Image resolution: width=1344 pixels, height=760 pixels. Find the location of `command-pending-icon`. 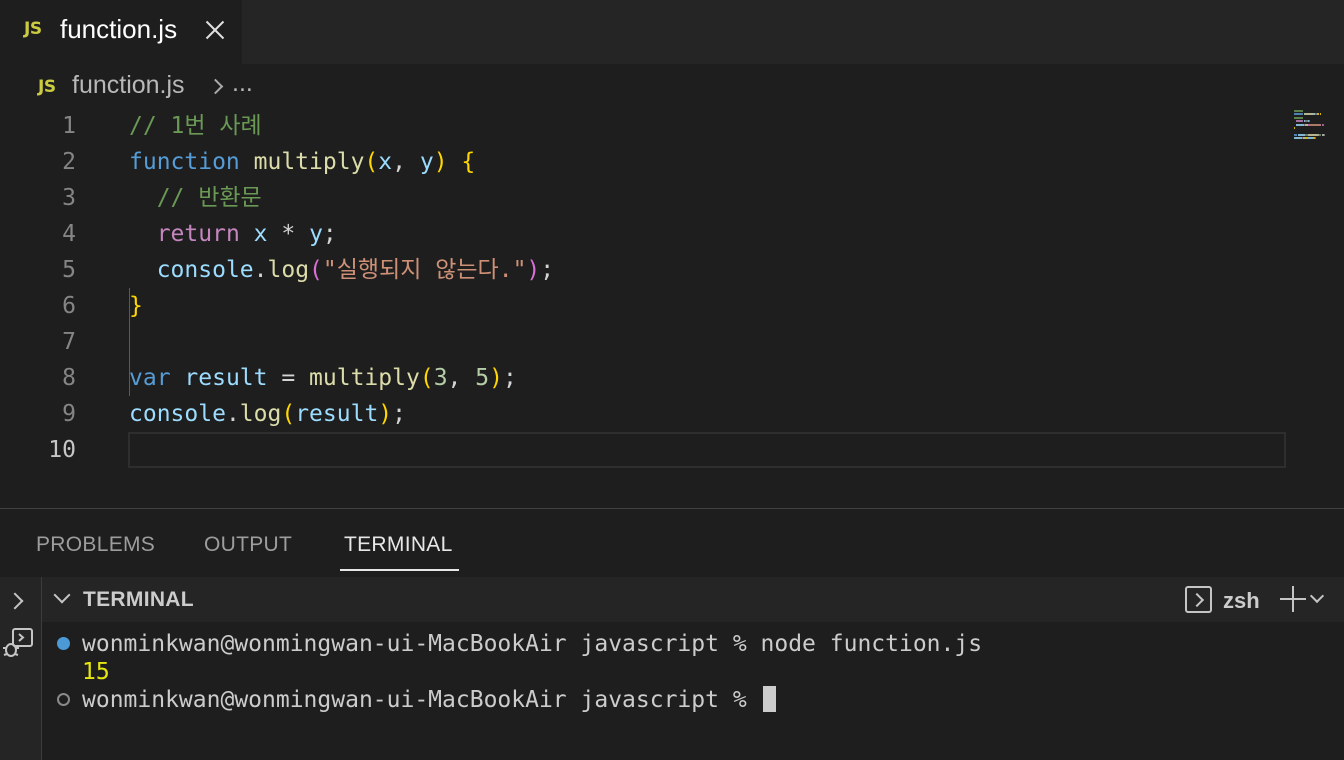

command-pending-icon is located at coordinates (63, 699).